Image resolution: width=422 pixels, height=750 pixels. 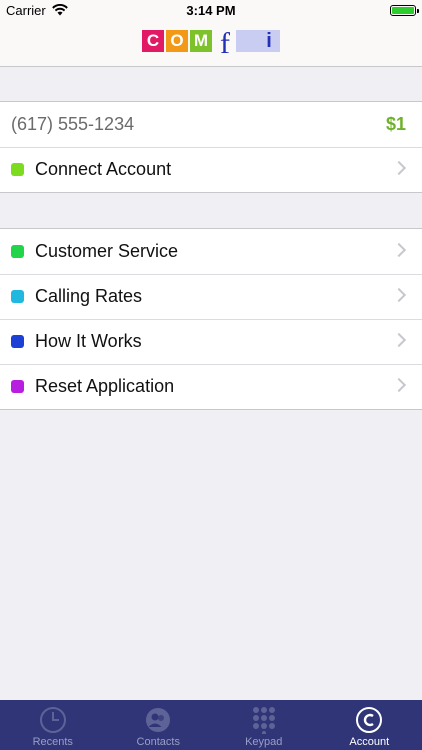 I want to click on phone-number: (617) 555-1234, so click(x=73, y=124).